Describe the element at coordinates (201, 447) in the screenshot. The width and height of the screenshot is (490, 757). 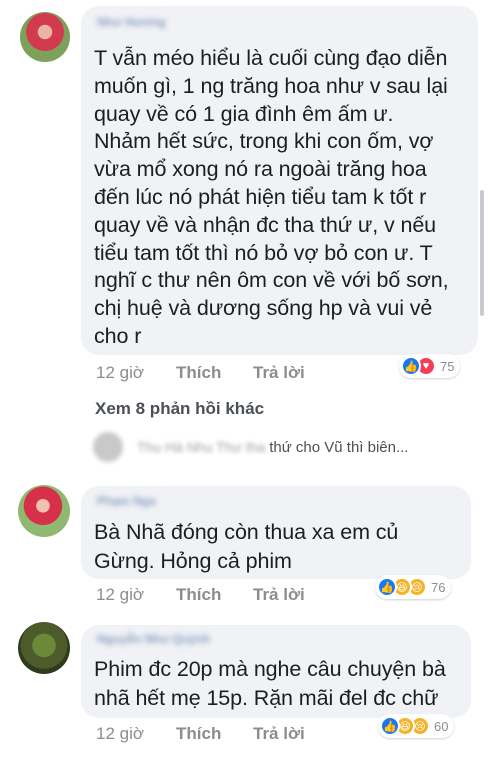
I see `reply-author: Thu Hà Nhu Thư tha` at that location.